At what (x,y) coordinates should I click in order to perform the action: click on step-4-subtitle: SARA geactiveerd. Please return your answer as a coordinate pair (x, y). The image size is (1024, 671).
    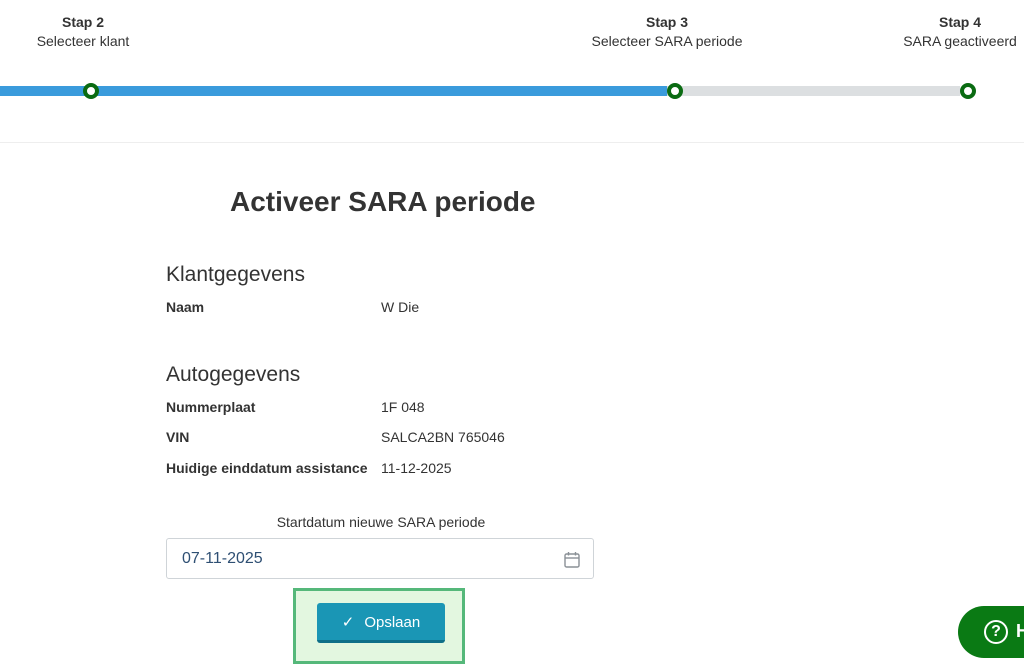
    Looking at the image, I should click on (960, 41).